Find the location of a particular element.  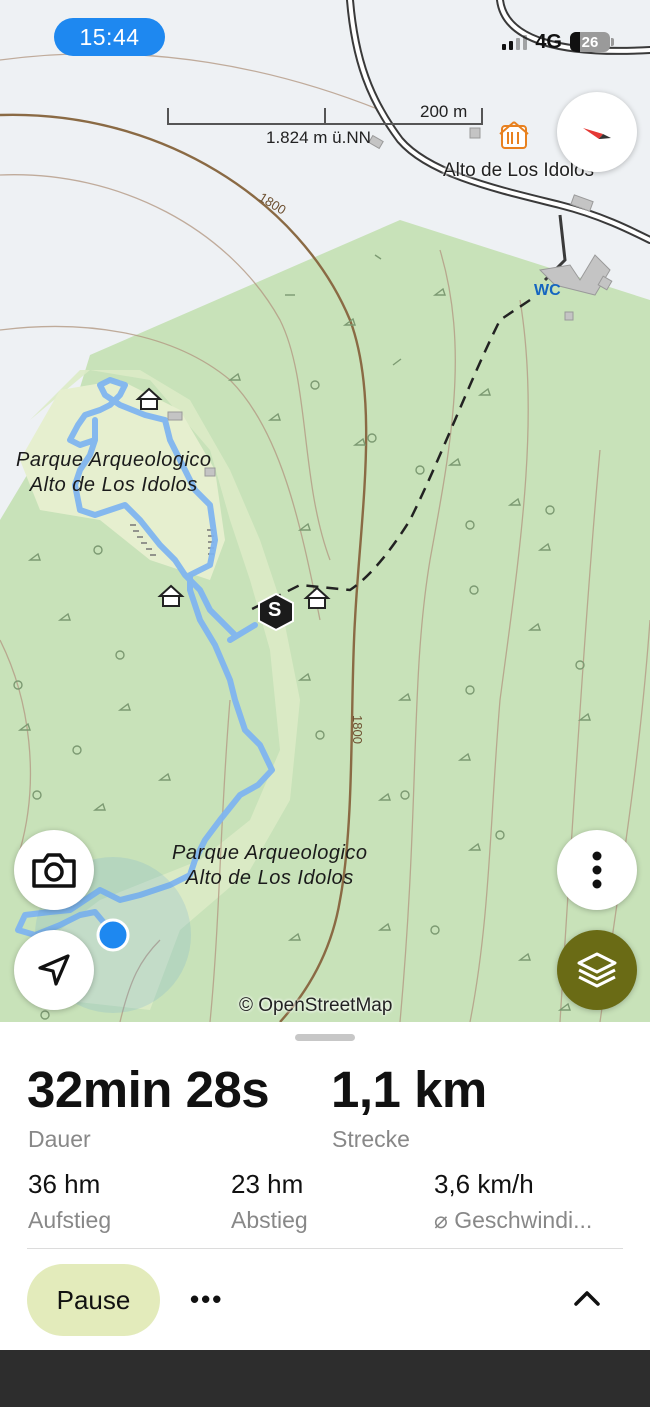

descent-value: 23 hm is located at coordinates (267, 1184).